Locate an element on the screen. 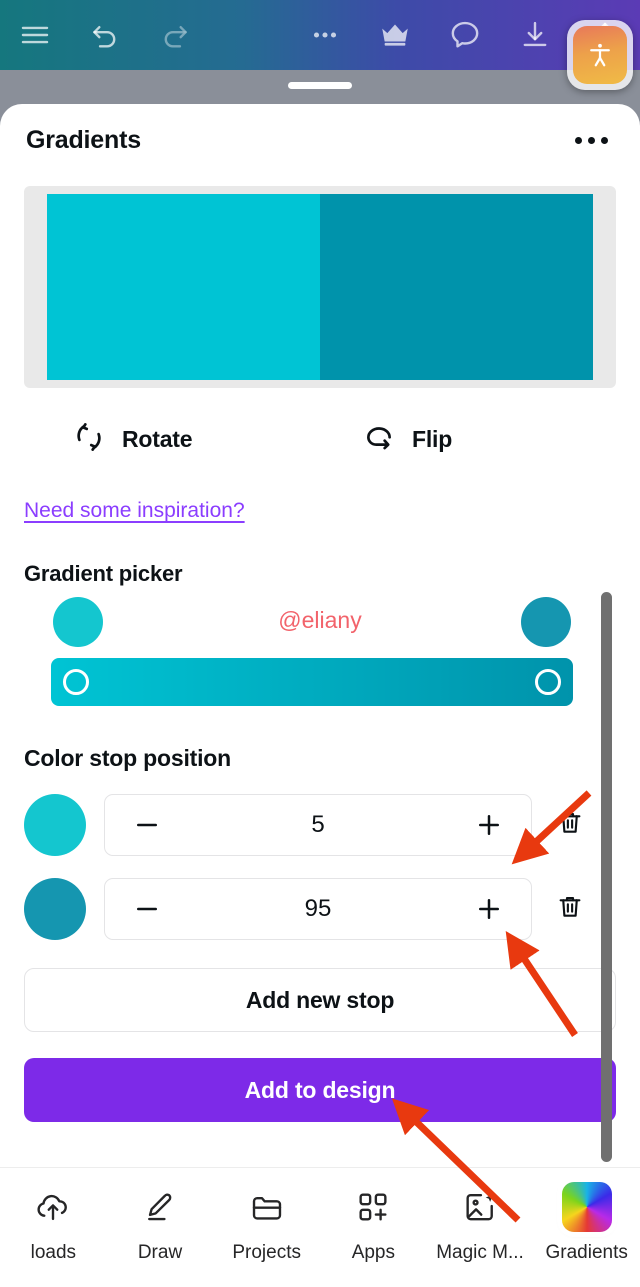 This screenshot has width=640, height=1287. page-title: Gradients is located at coordinates (83, 139).